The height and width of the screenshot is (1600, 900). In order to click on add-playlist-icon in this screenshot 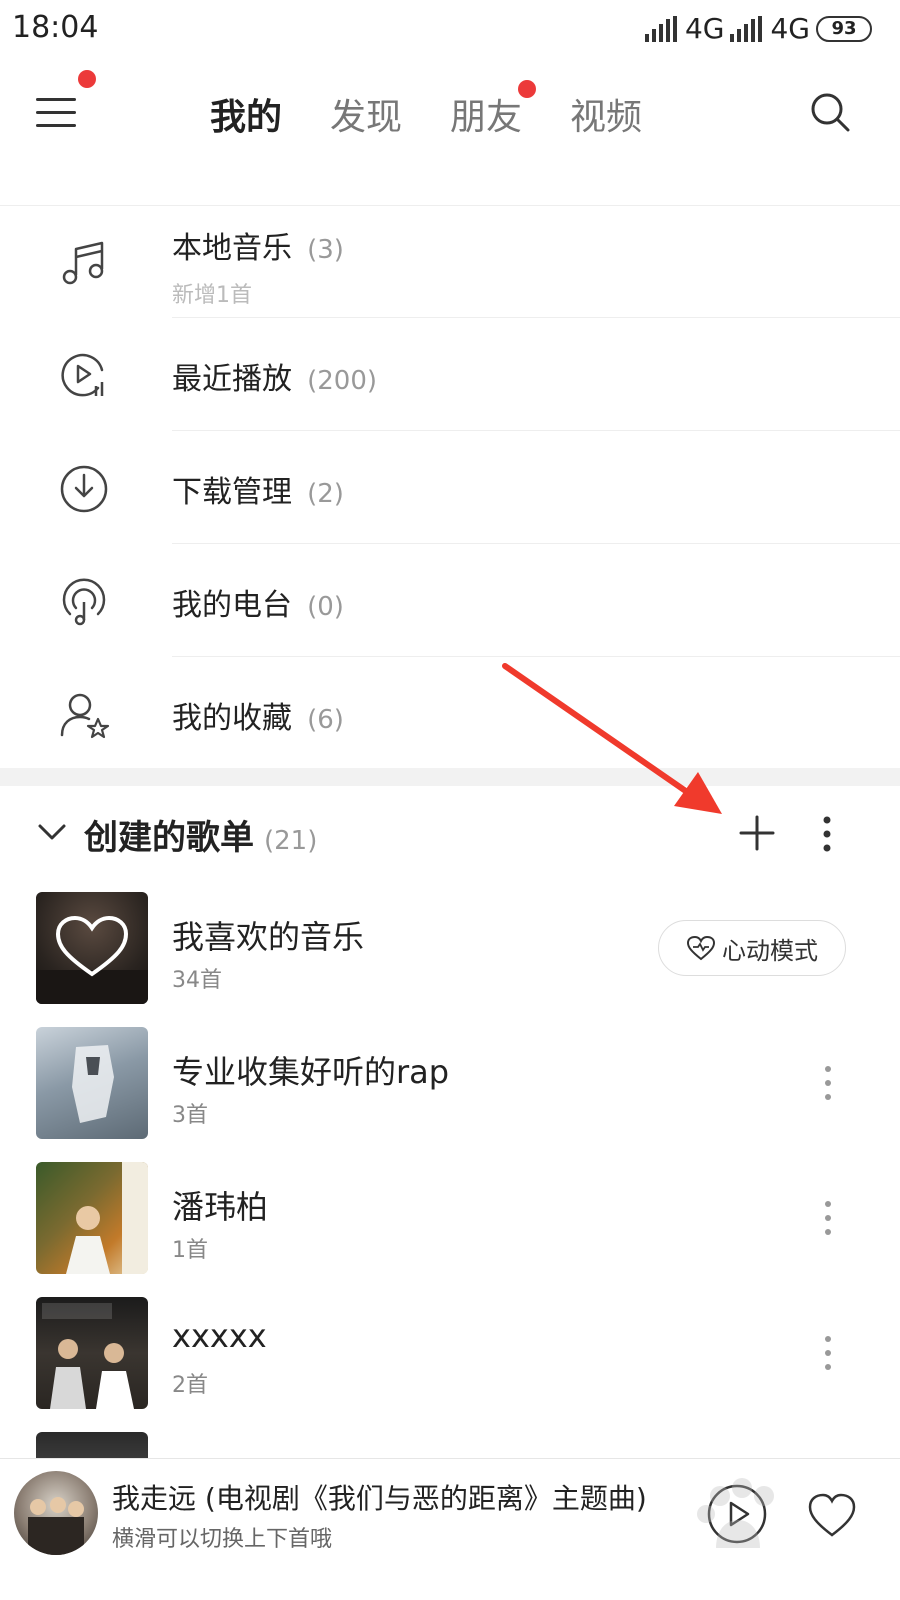, I will do `click(757, 833)`.